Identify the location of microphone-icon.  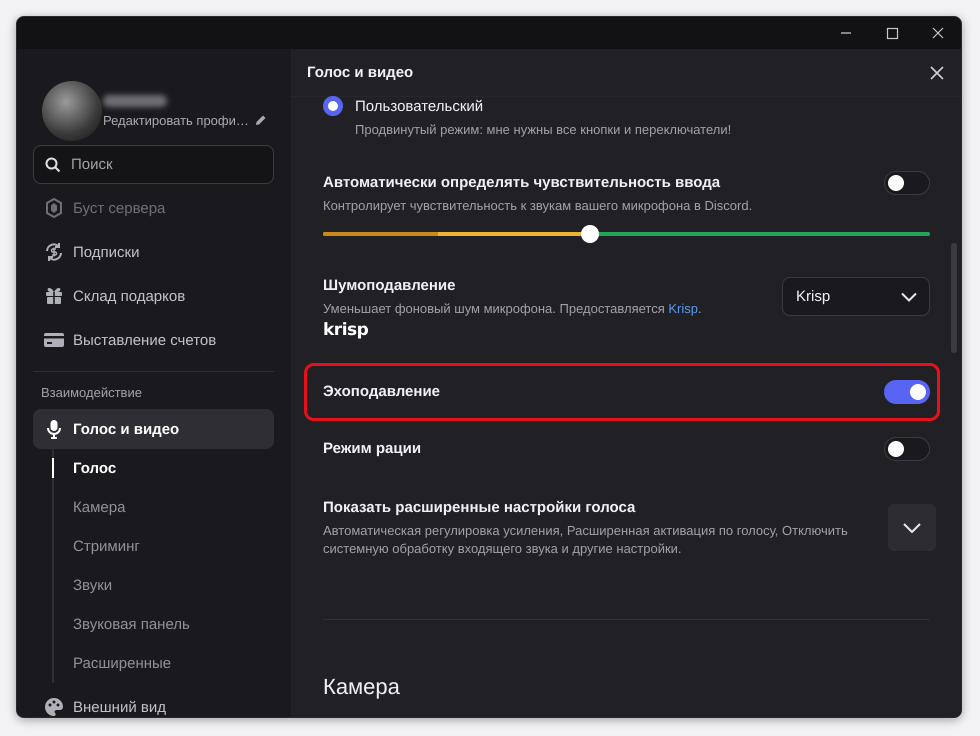
(54, 429).